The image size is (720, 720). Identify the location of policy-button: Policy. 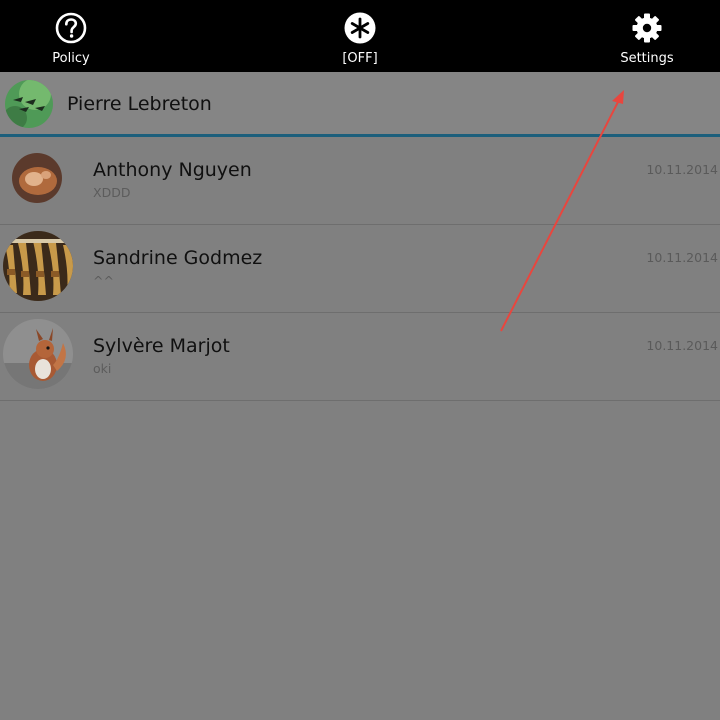
(71, 36).